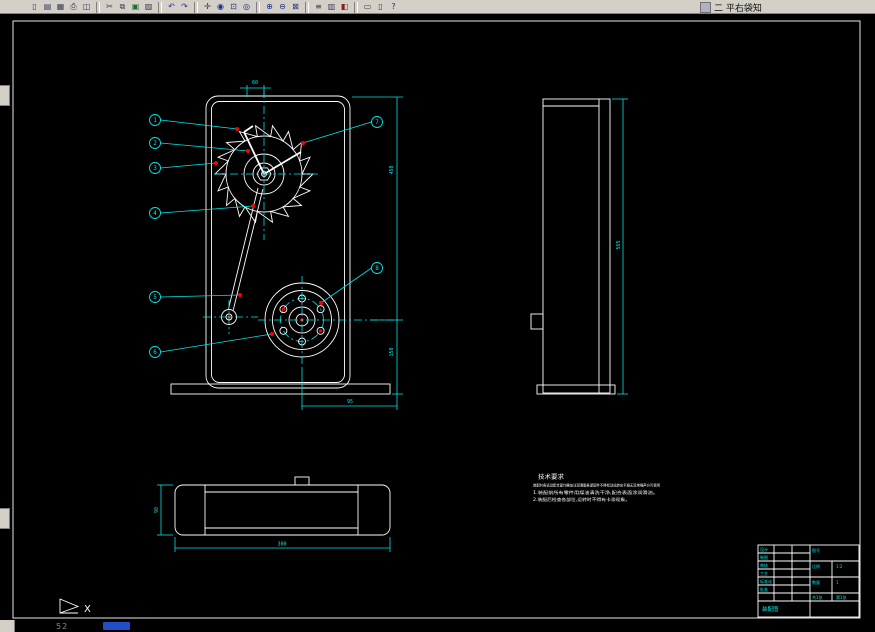  What do you see at coordinates (265, 165) in the screenshot?
I see `ratchet-gear` at bounding box center [265, 165].